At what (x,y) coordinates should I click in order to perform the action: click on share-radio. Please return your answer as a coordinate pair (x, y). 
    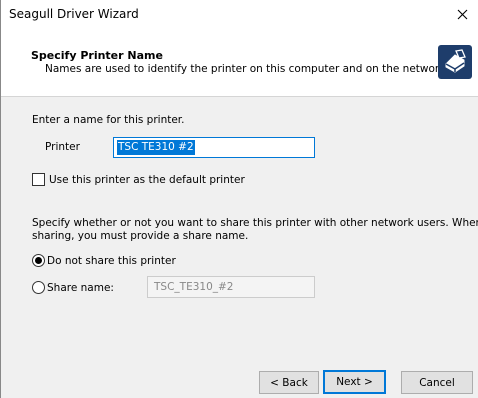
    Looking at the image, I should click on (38, 287).